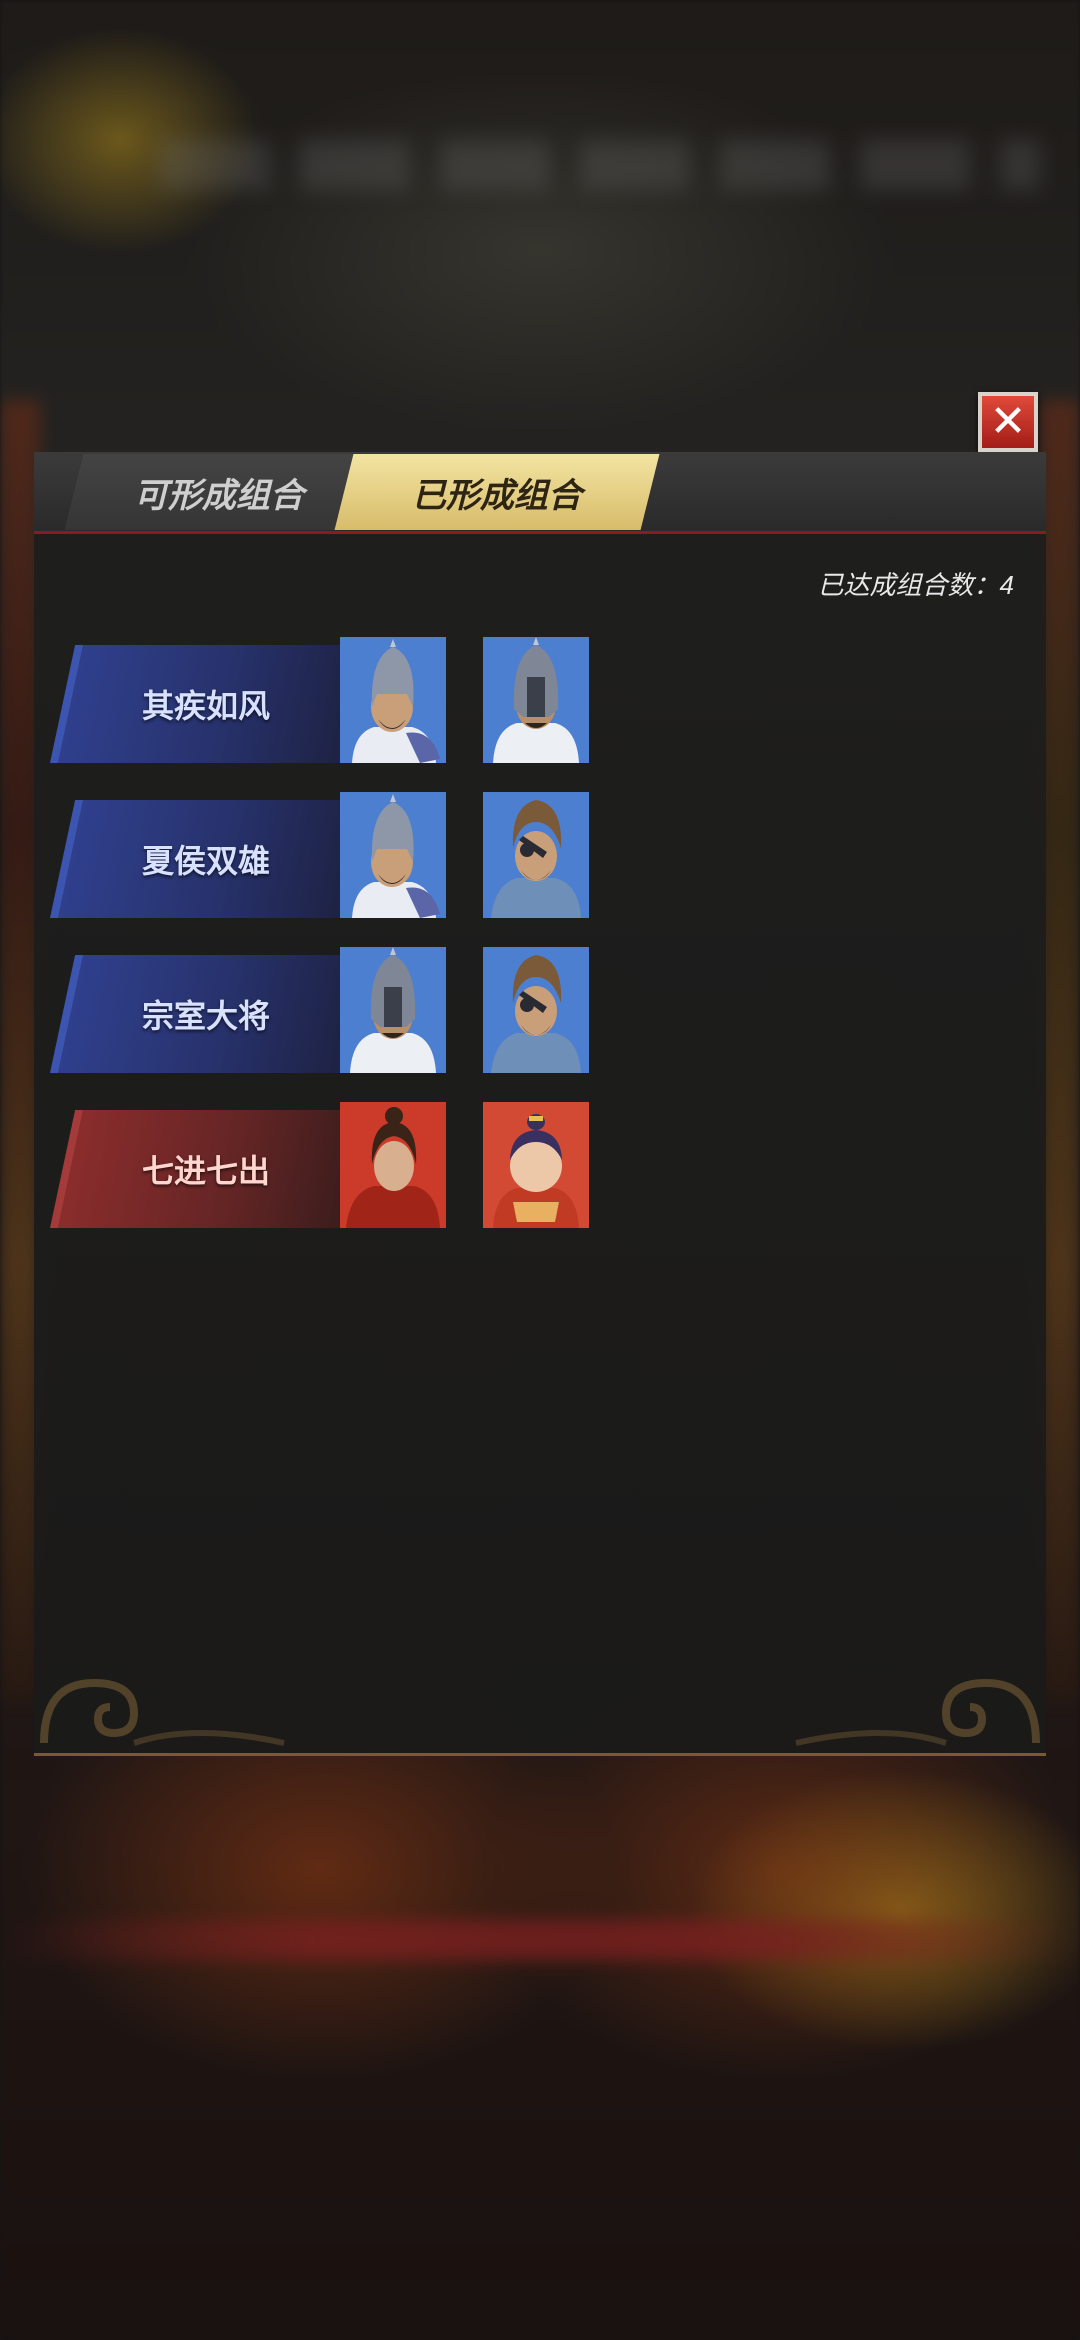 The image size is (1080, 2340). Describe the element at coordinates (162, 1712) in the screenshot. I see `swirl-ornament-left` at that location.